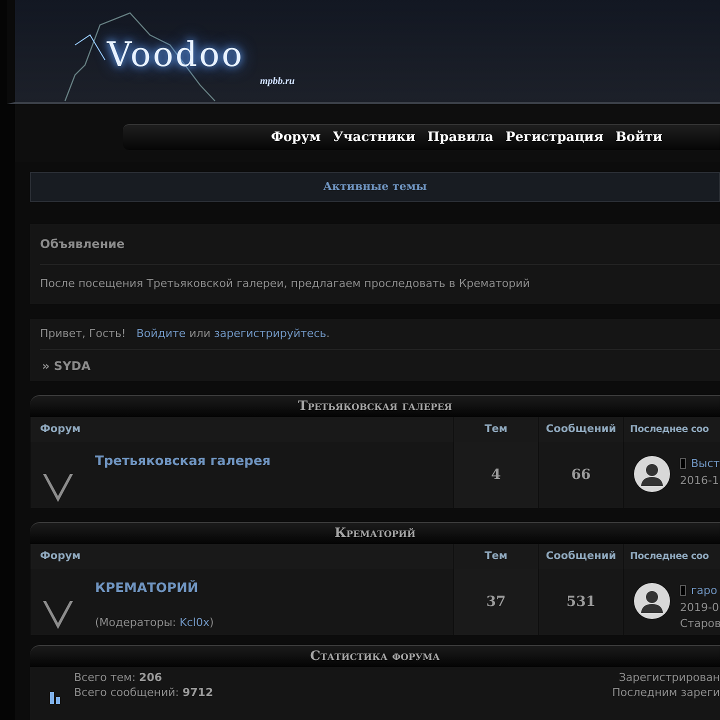 This screenshot has width=720, height=720. What do you see at coordinates (554, 138) in the screenshot?
I see `nav-link: Регистрация` at bounding box center [554, 138].